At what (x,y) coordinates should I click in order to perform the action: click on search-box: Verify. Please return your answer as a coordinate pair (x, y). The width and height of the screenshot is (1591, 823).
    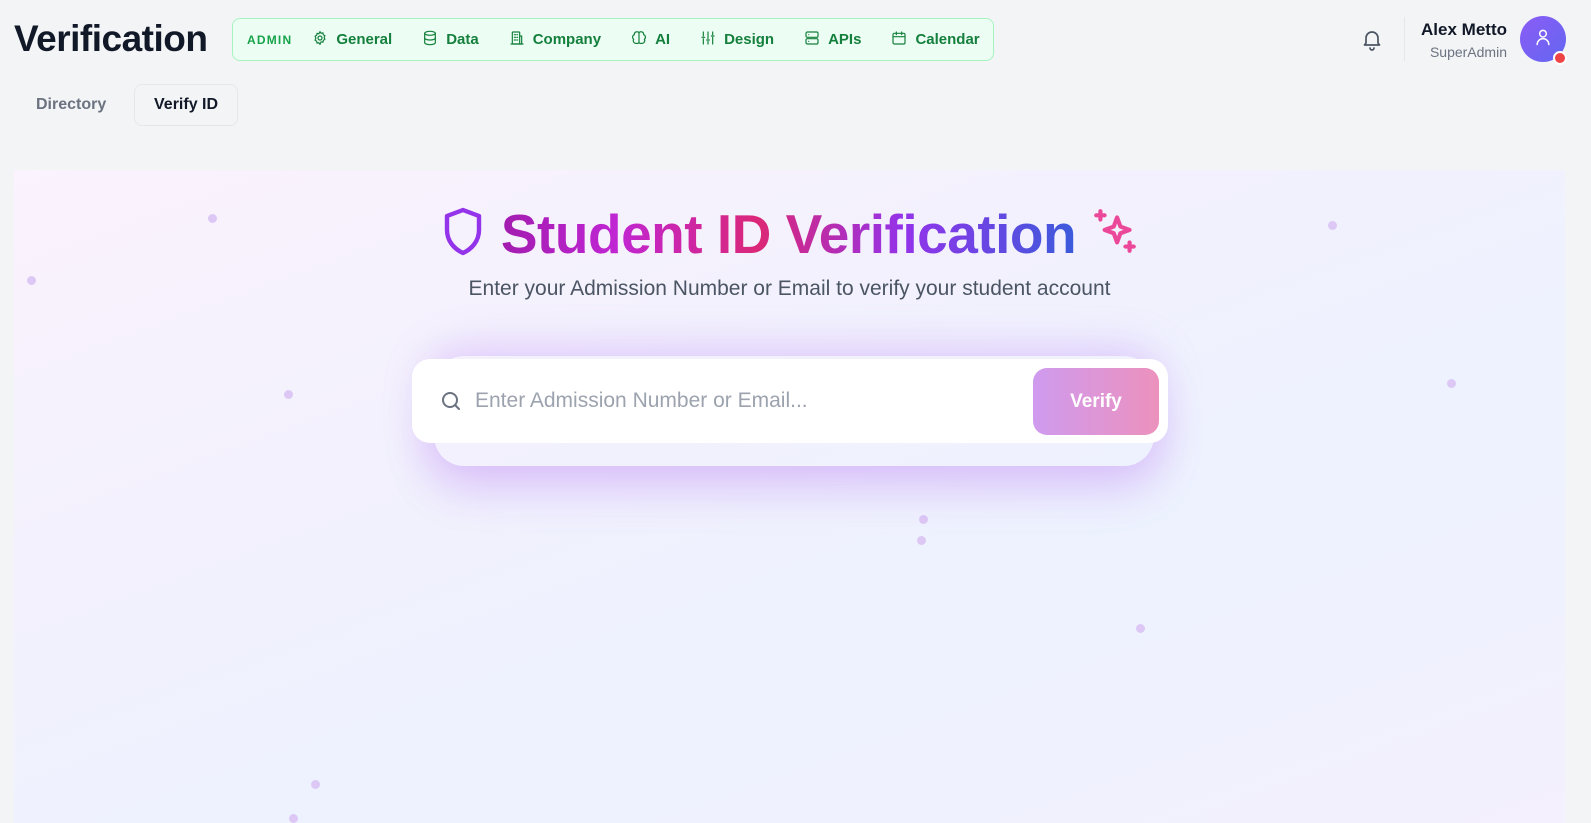
    Looking at the image, I should click on (790, 401).